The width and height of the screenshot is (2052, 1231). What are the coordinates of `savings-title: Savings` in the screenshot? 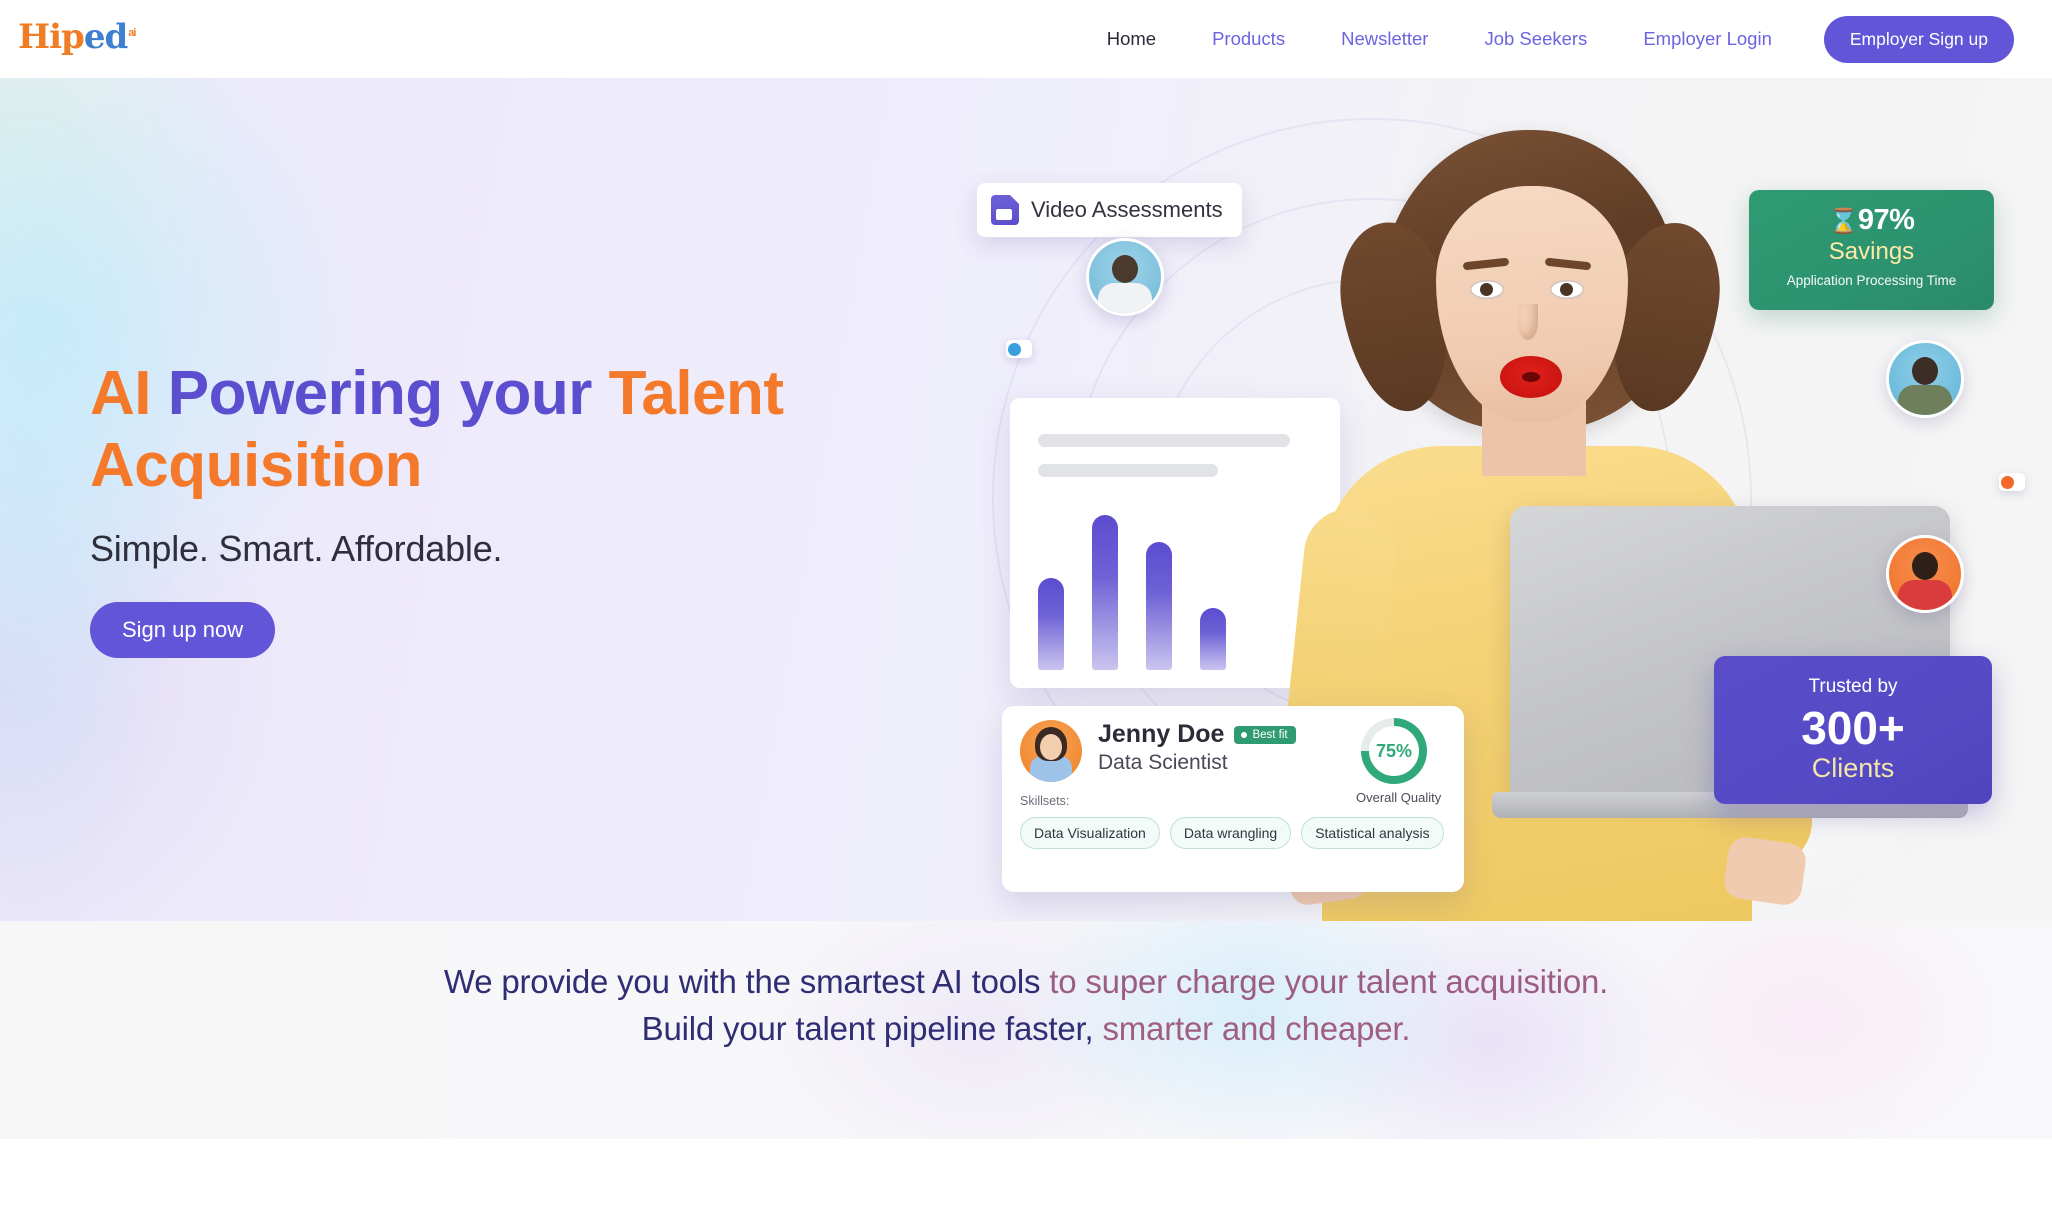 It's located at (1871, 251).